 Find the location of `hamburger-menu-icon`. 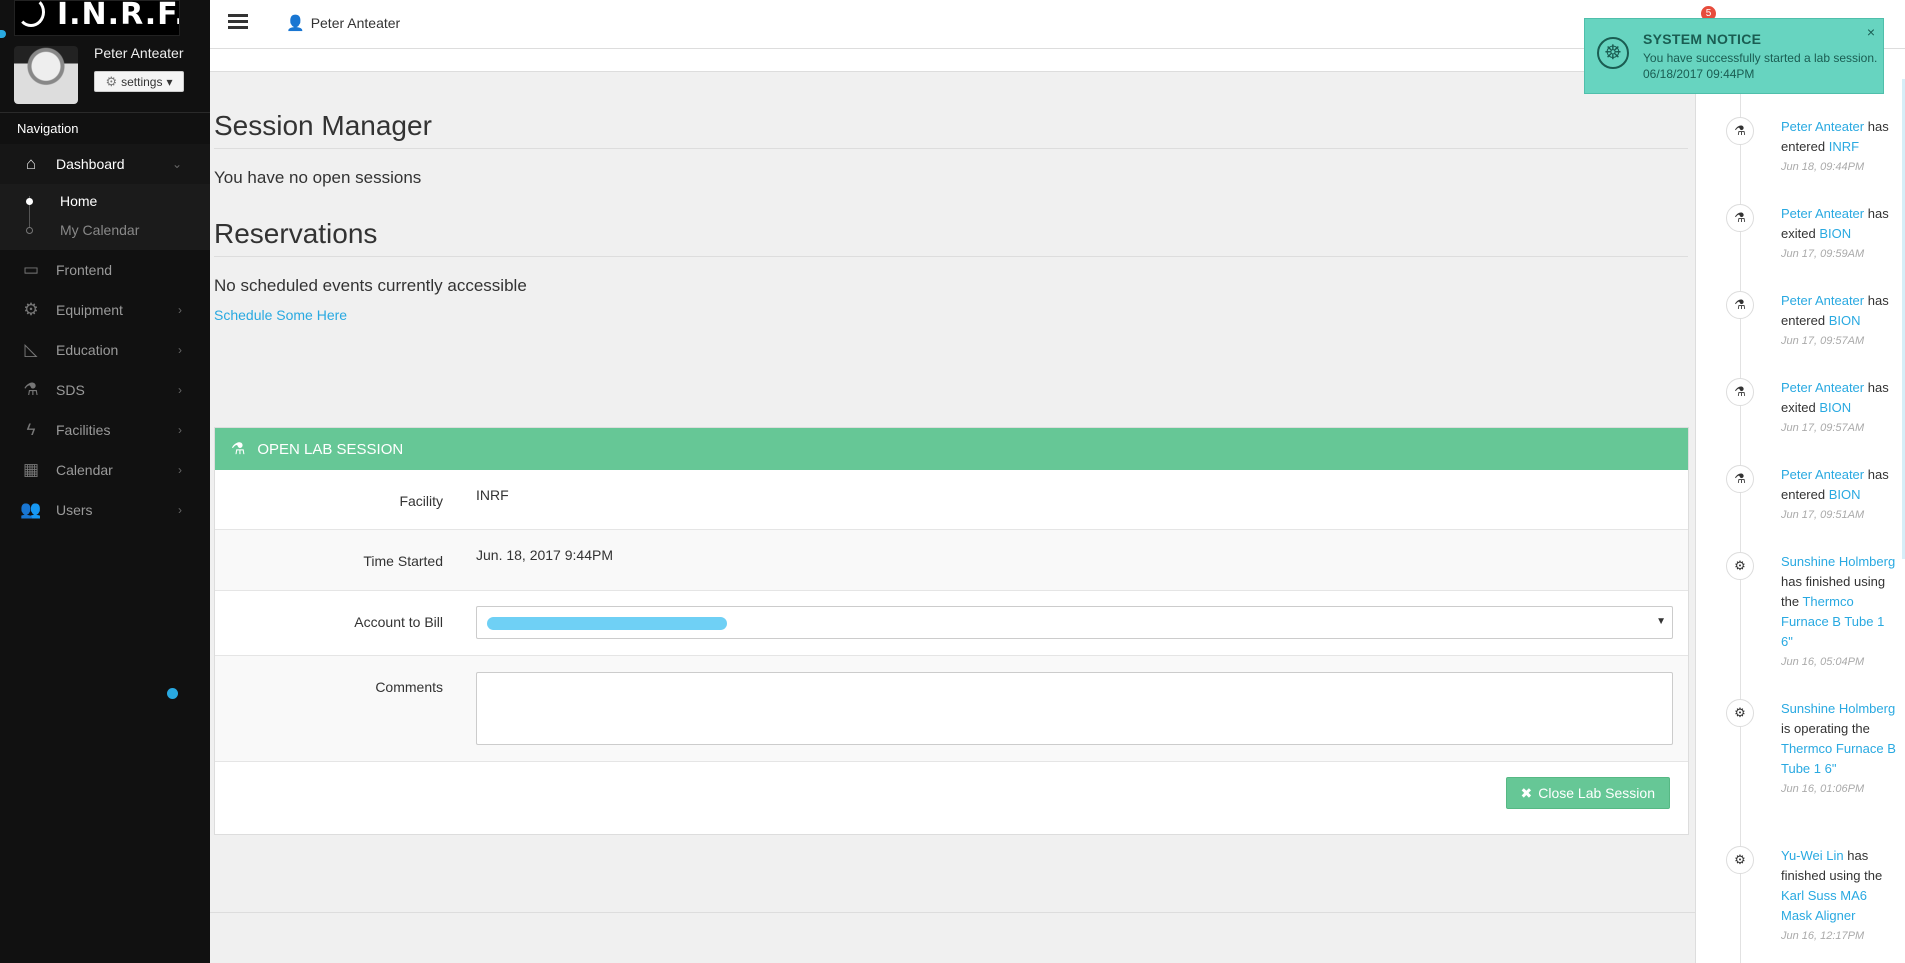

hamburger-menu-icon is located at coordinates (238, 22).